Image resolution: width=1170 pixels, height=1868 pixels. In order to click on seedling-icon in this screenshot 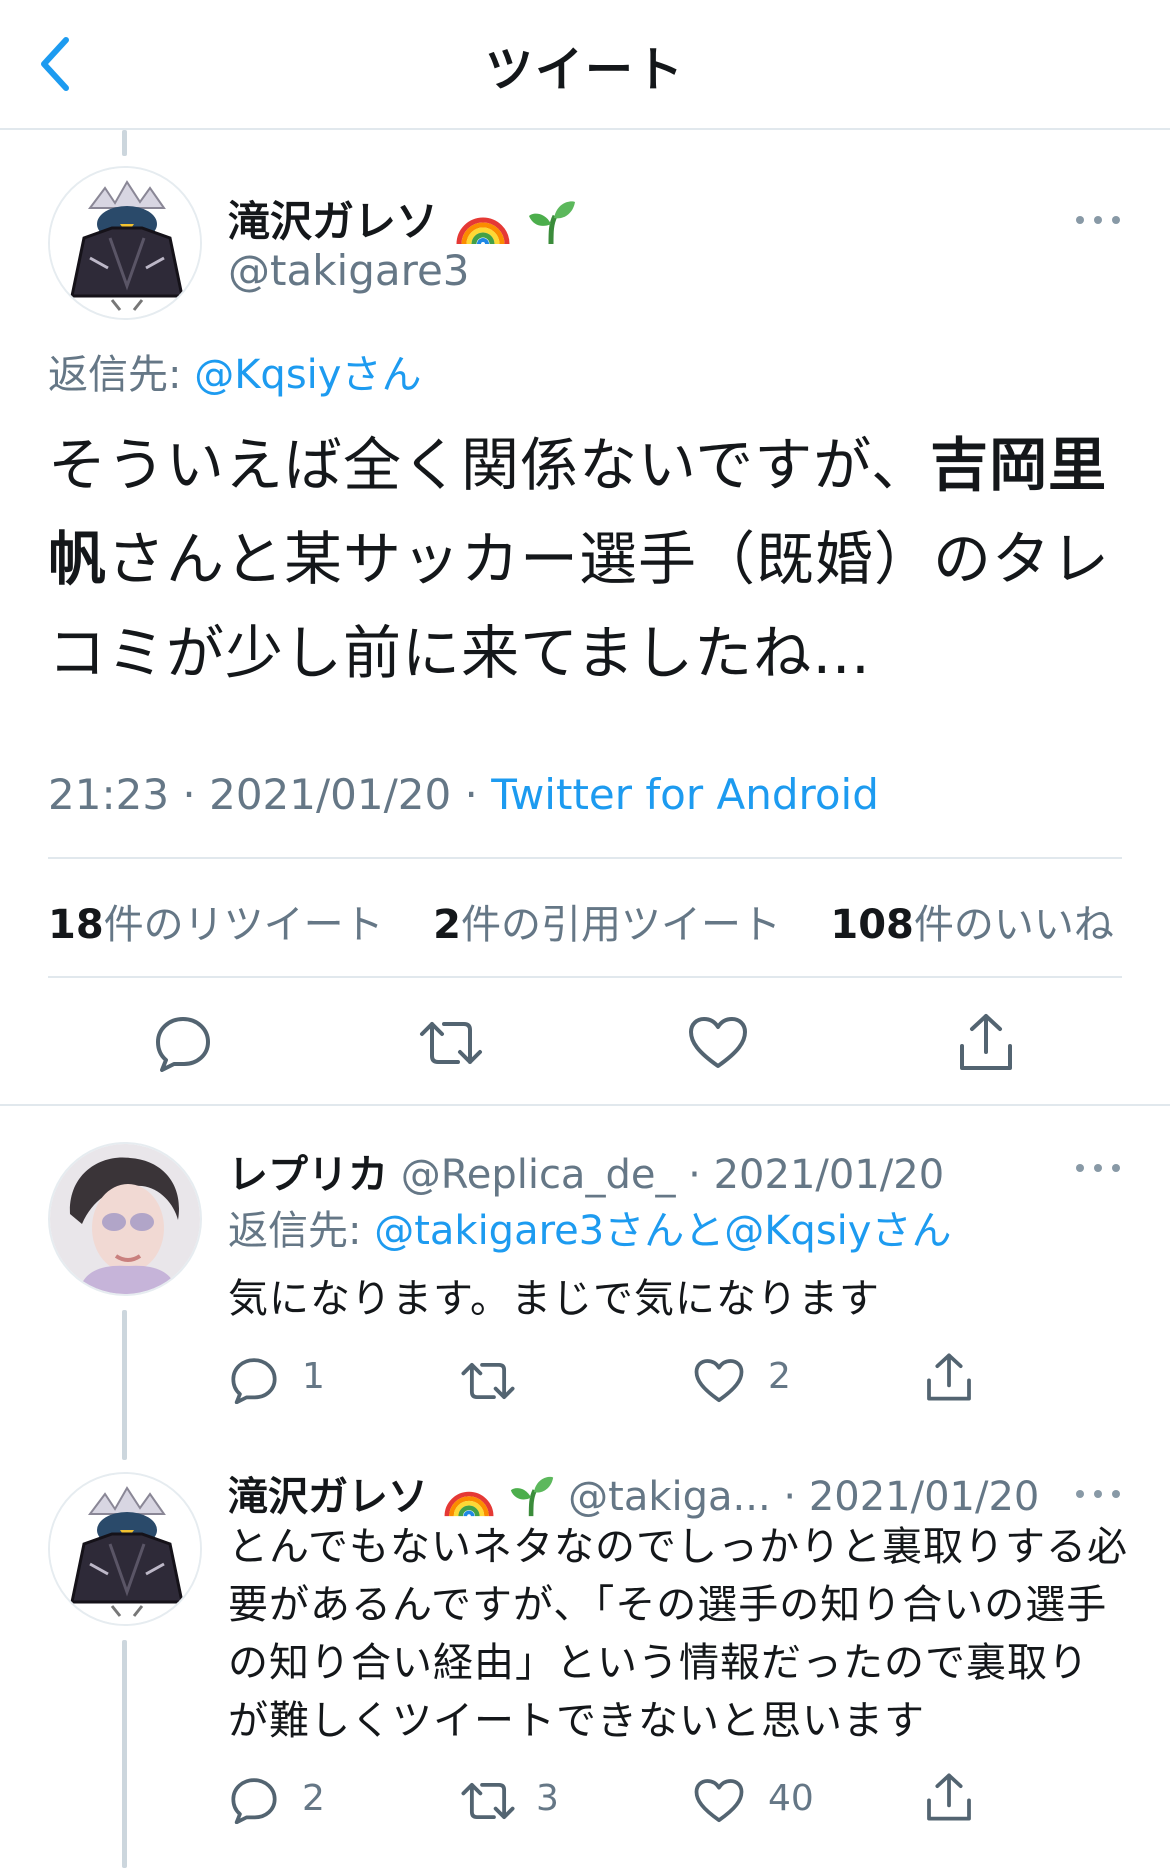, I will do `click(552, 225)`.